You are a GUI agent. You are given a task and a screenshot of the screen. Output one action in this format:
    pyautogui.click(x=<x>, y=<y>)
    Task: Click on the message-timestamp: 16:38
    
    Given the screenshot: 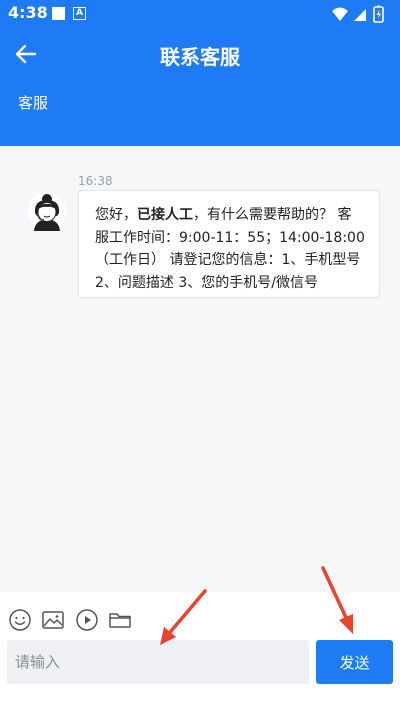 What is the action you would take?
    pyautogui.click(x=95, y=181)
    